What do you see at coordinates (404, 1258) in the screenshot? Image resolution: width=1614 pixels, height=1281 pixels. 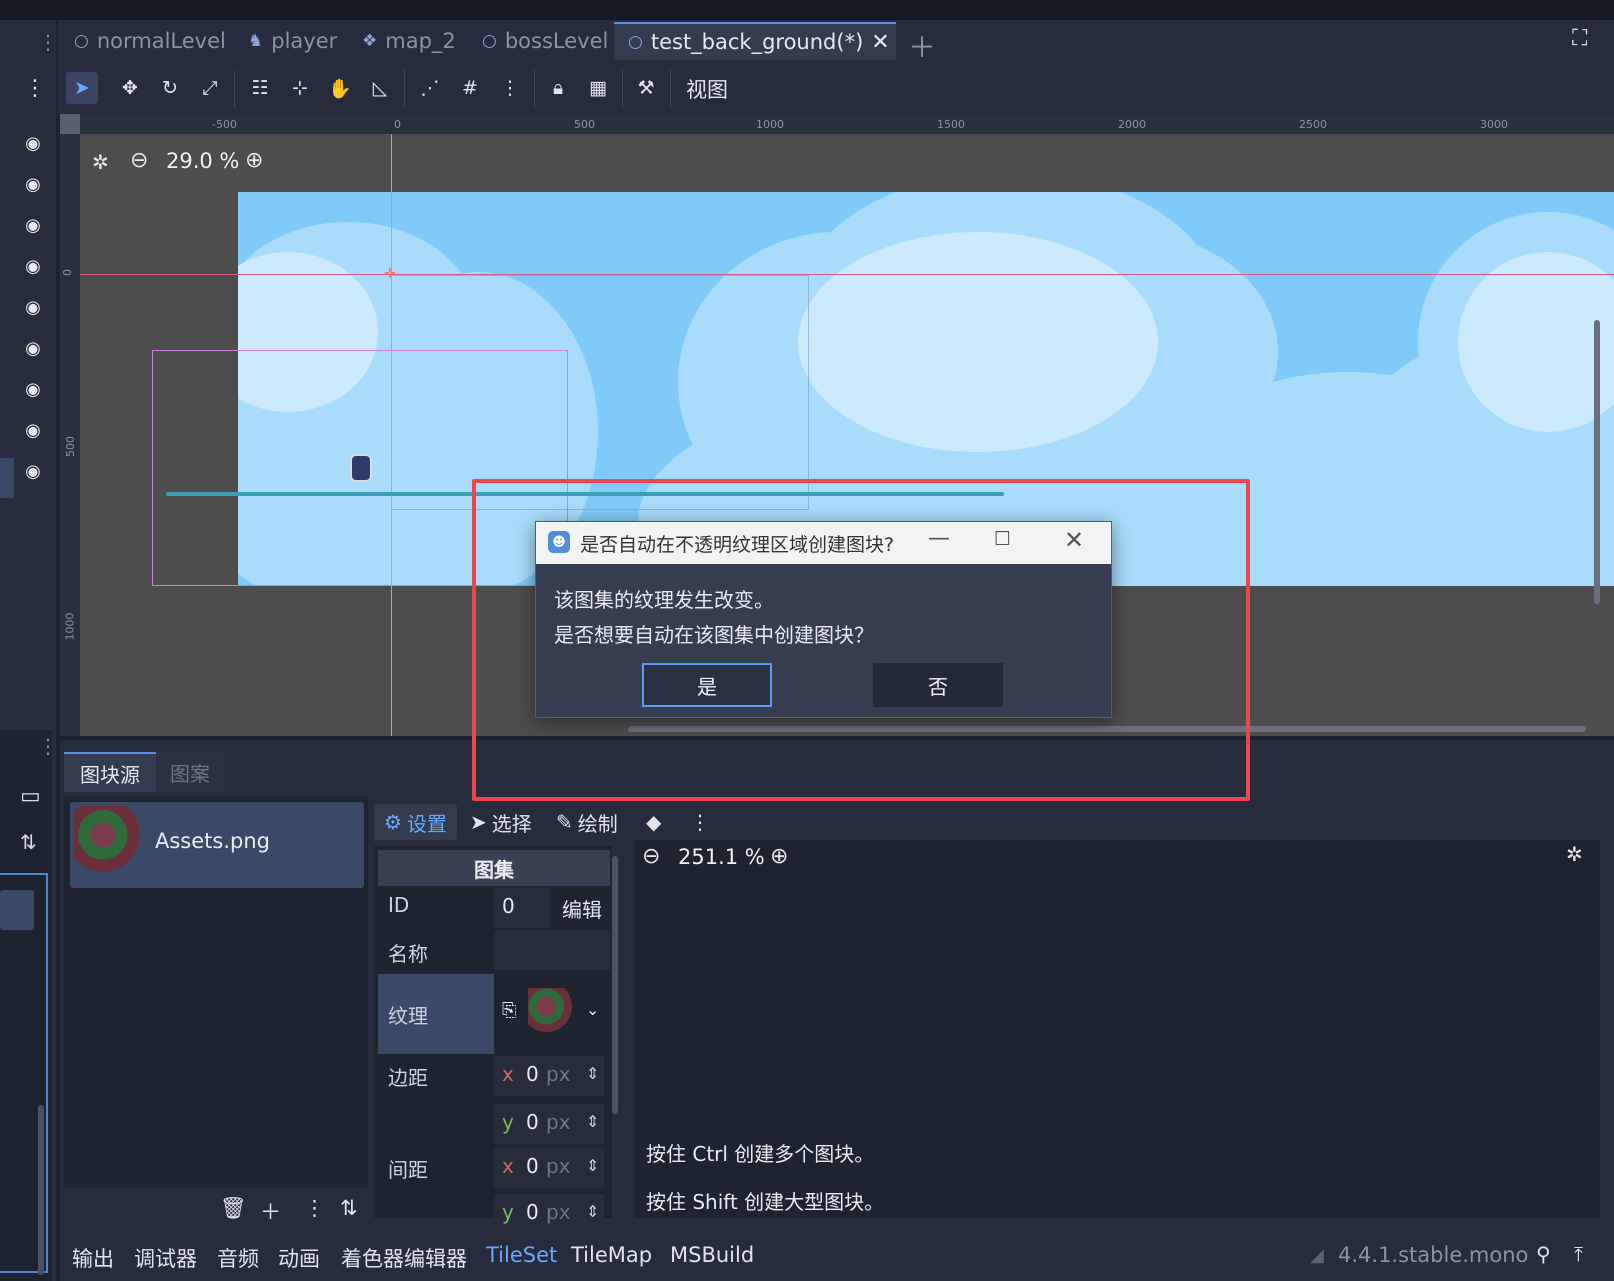 I see `tab-shader-editor: 着色器编辑器` at bounding box center [404, 1258].